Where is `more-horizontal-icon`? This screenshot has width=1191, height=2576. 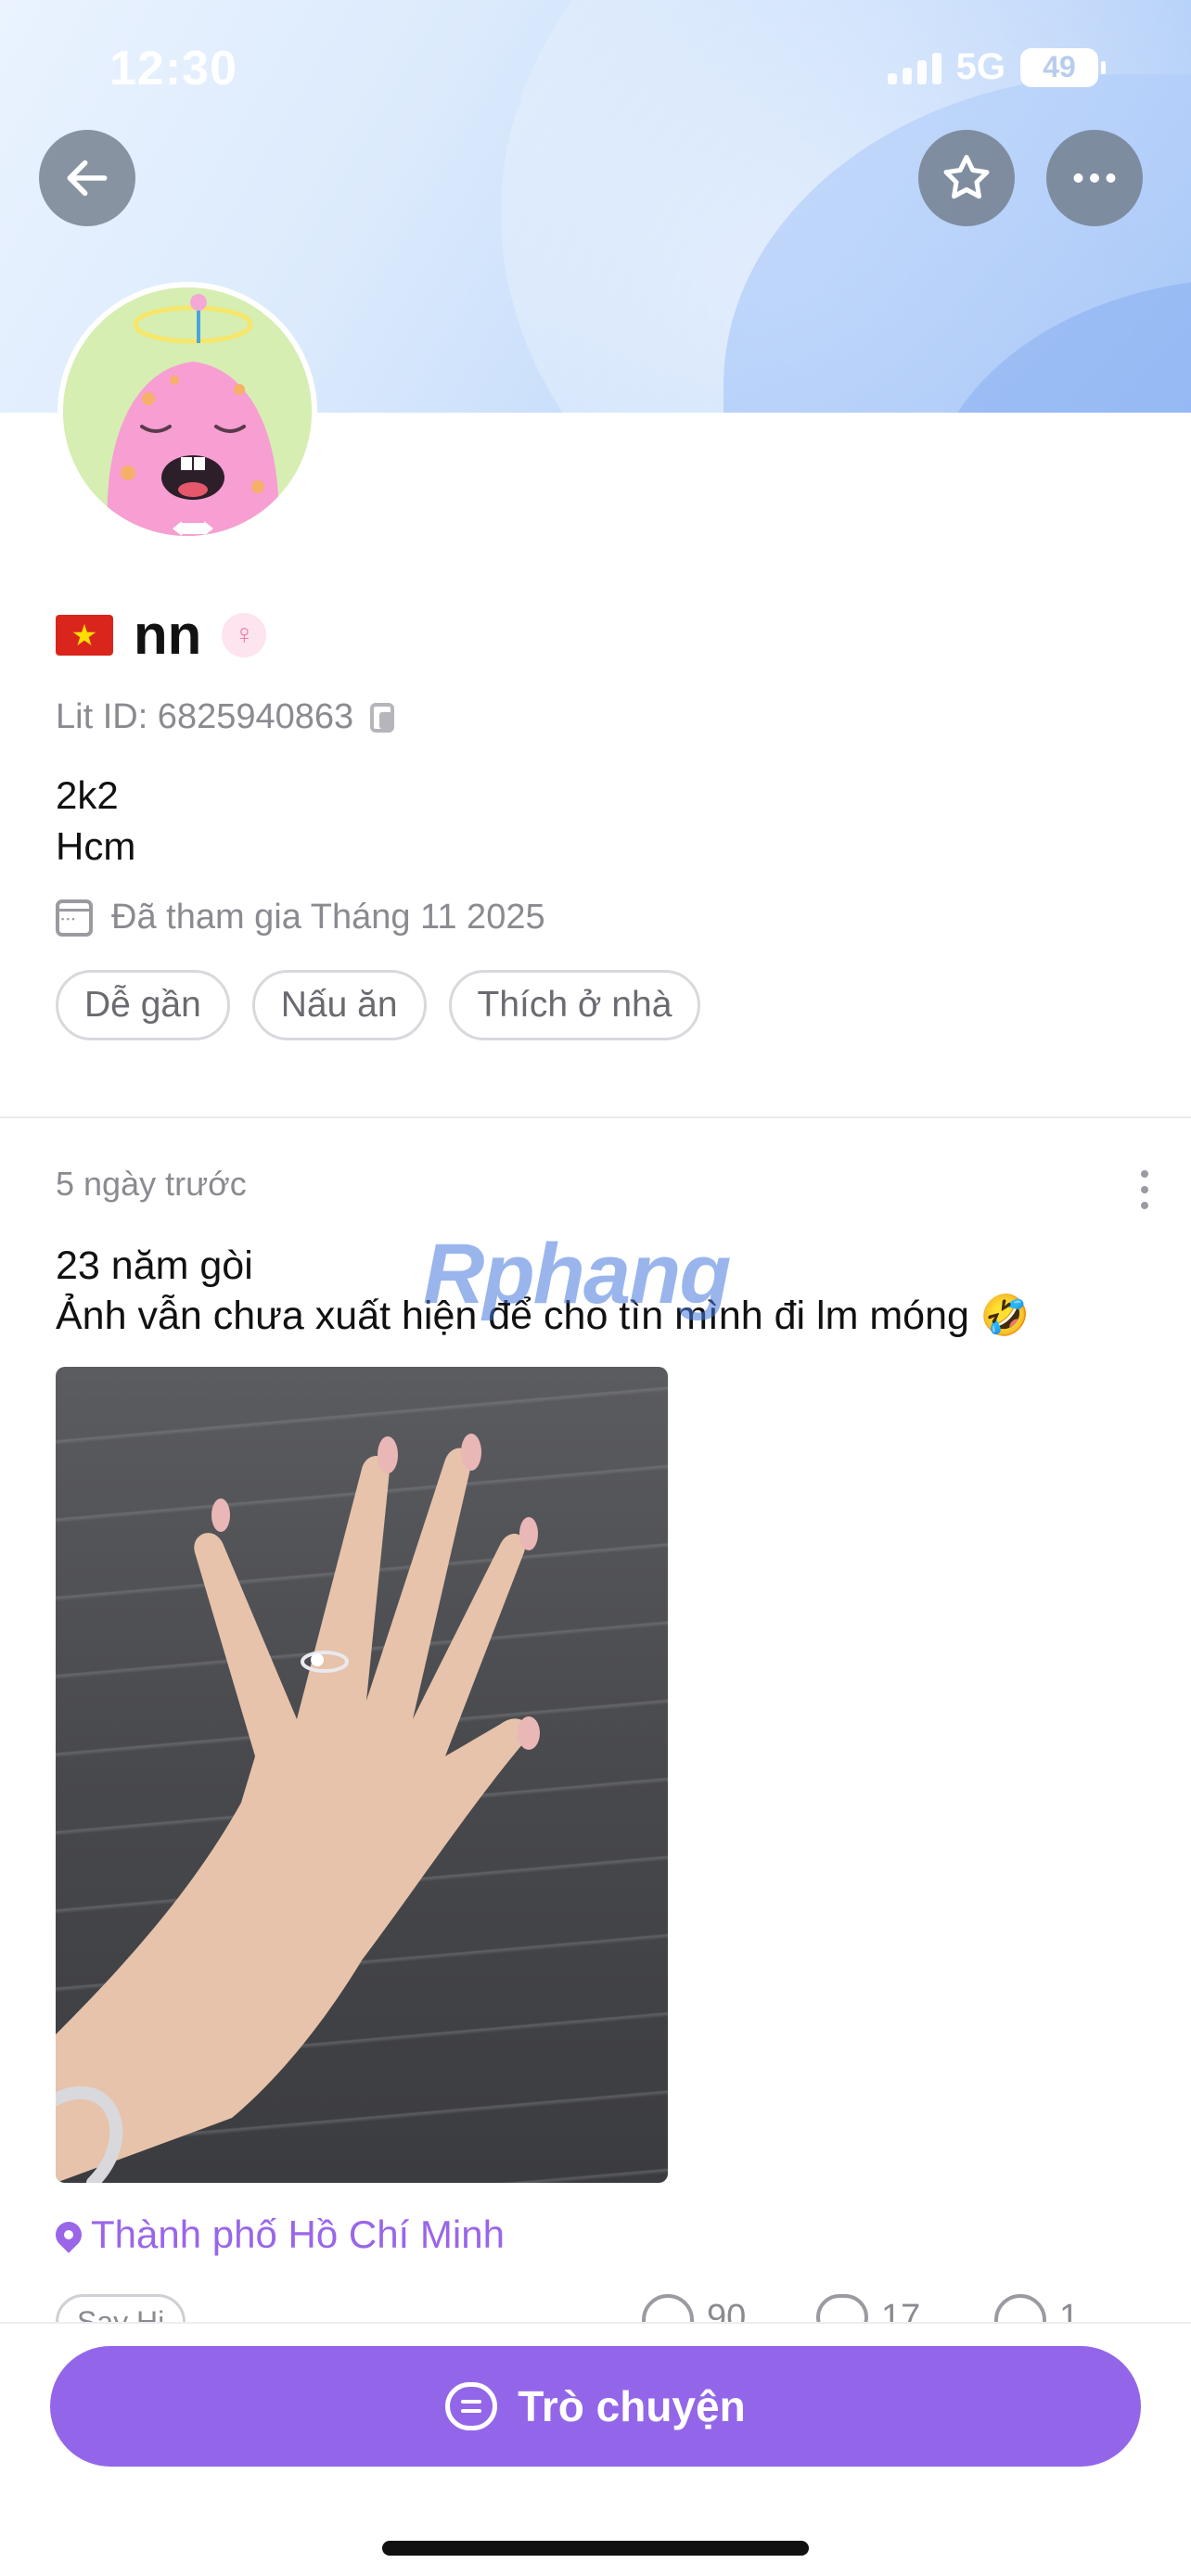 more-horizontal-icon is located at coordinates (1095, 178).